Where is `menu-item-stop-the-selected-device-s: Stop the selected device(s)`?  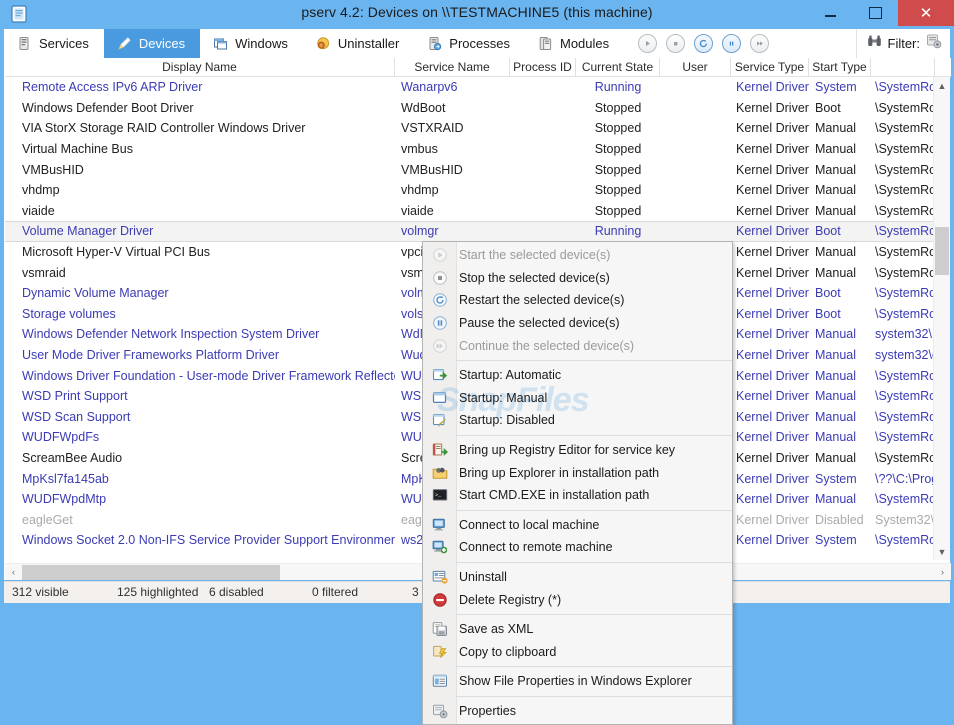
menu-item-stop-the-selected-device-s: Stop the selected device(s) is located at coordinates (577, 278).